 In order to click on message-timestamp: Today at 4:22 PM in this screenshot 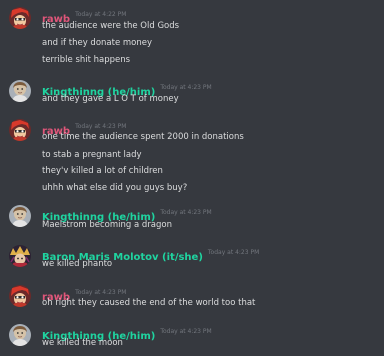, I will do `click(101, 14)`.